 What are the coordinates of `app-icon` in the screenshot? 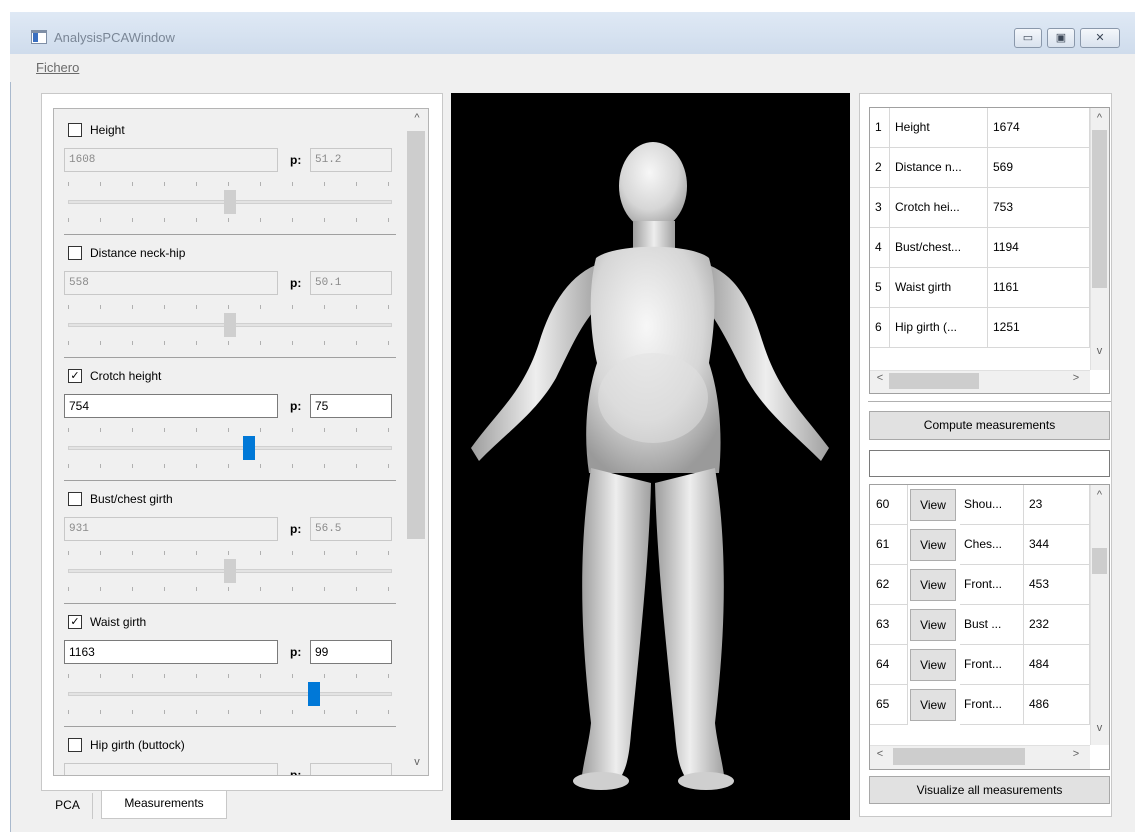 It's located at (39, 37).